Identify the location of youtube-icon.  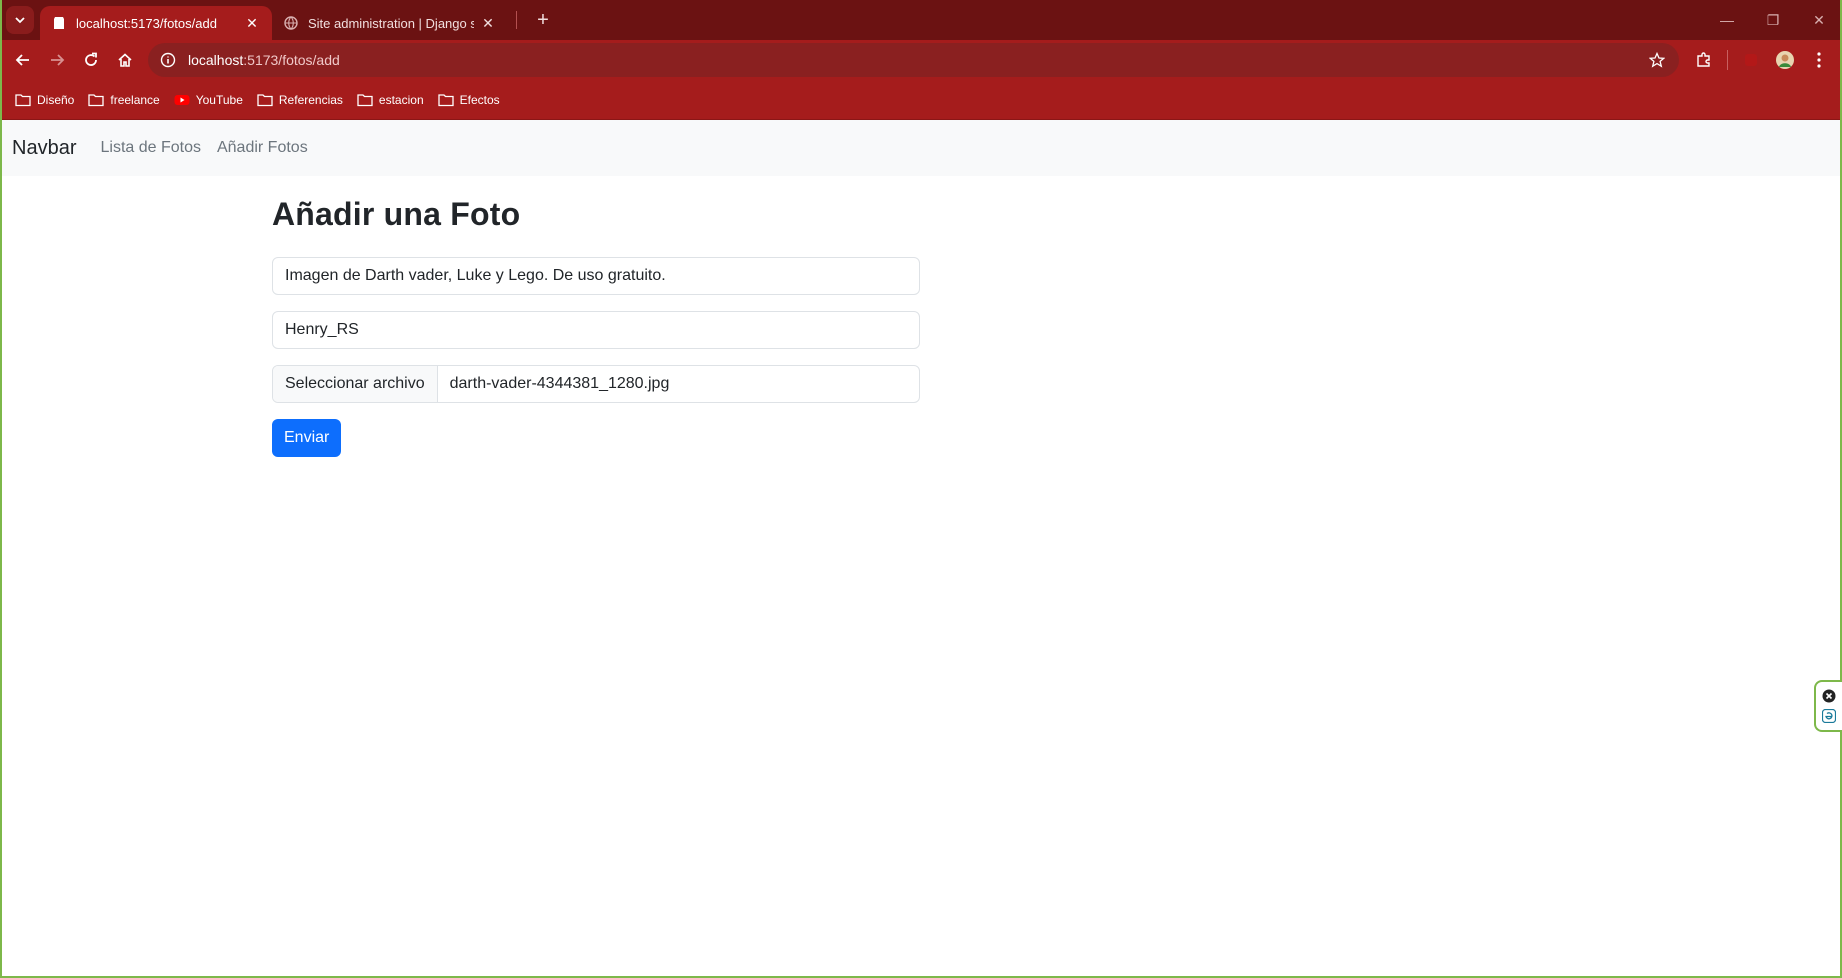
(182, 99).